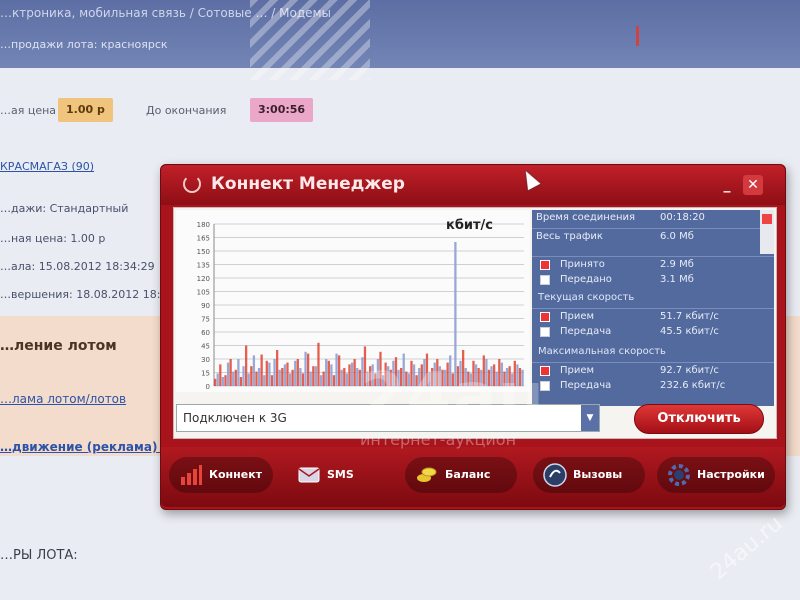  I want to click on session-time-label: Время соединения, so click(586, 217).